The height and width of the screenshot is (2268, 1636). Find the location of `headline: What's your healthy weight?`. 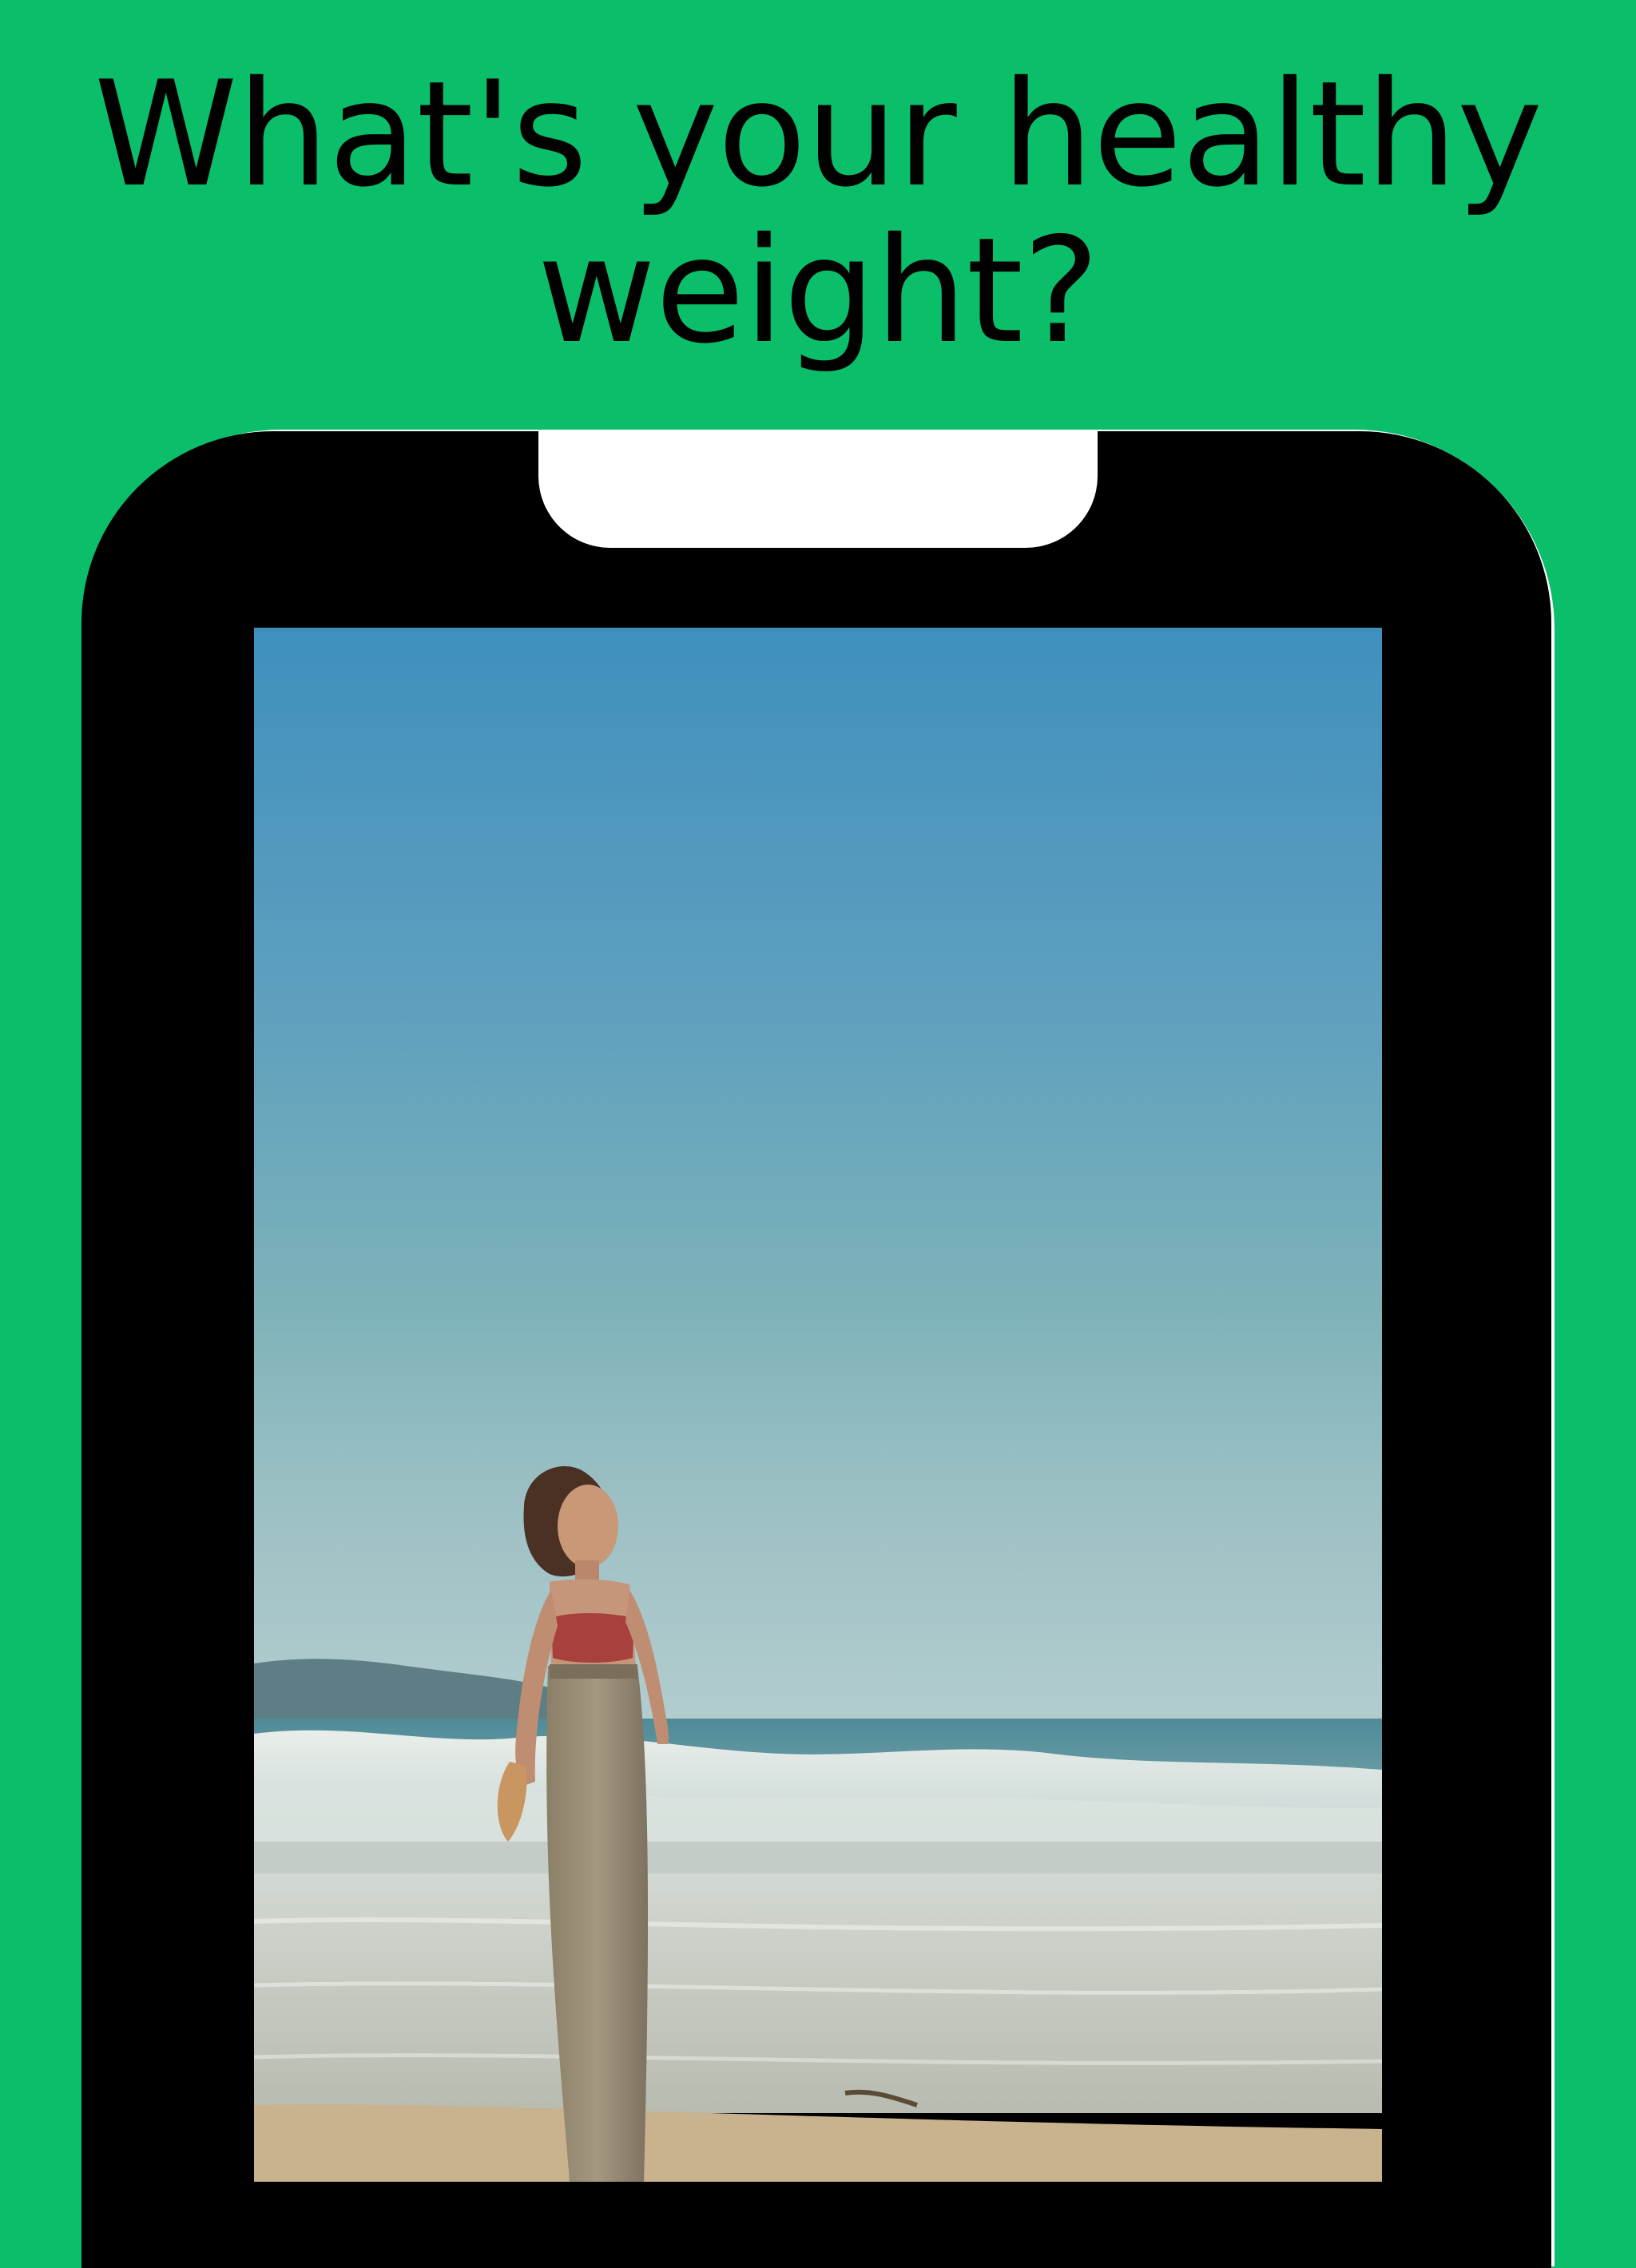

headline: What's your healthy weight? is located at coordinates (818, 212).